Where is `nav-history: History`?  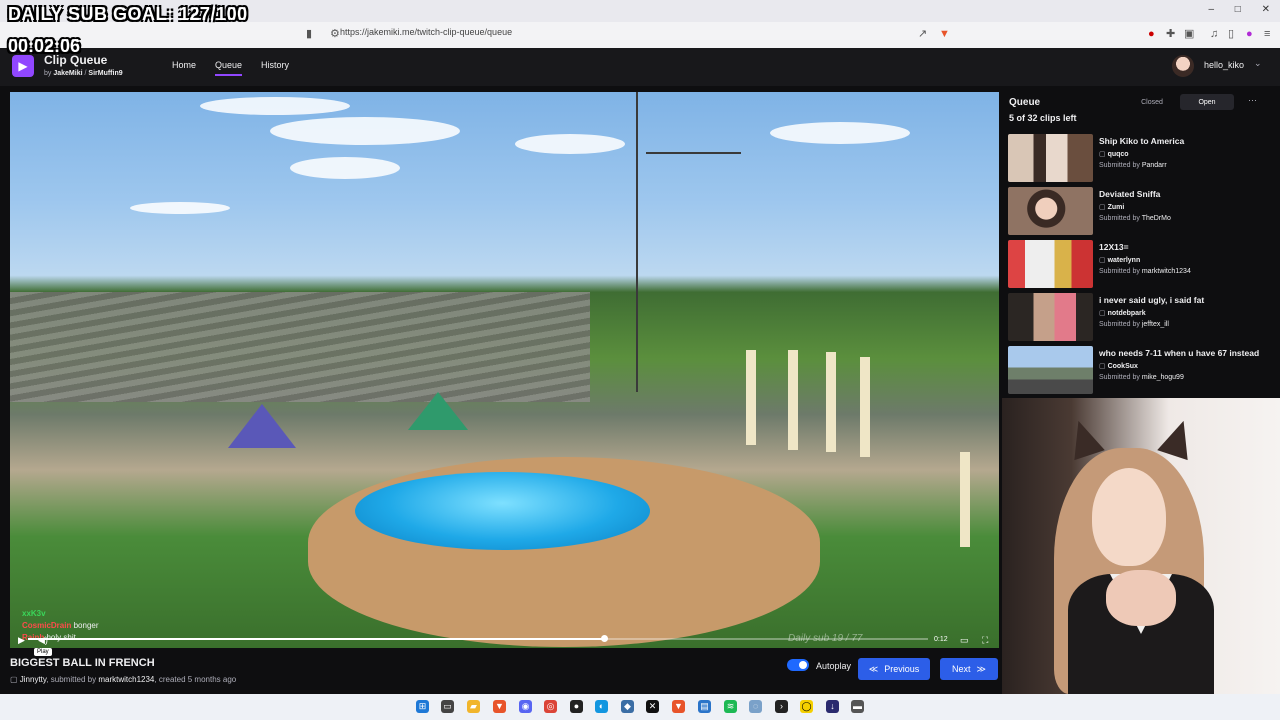
nav-history: History is located at coordinates (275, 65).